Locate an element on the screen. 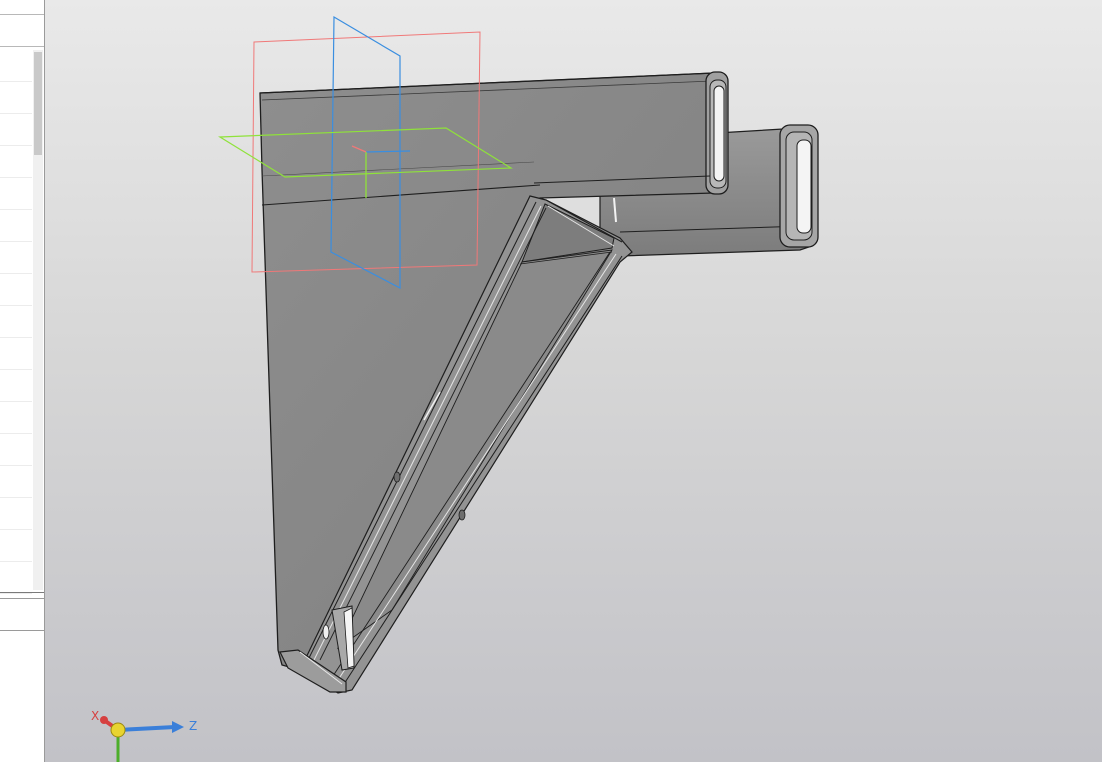  scrollbar-thumb is located at coordinates (38, 103).